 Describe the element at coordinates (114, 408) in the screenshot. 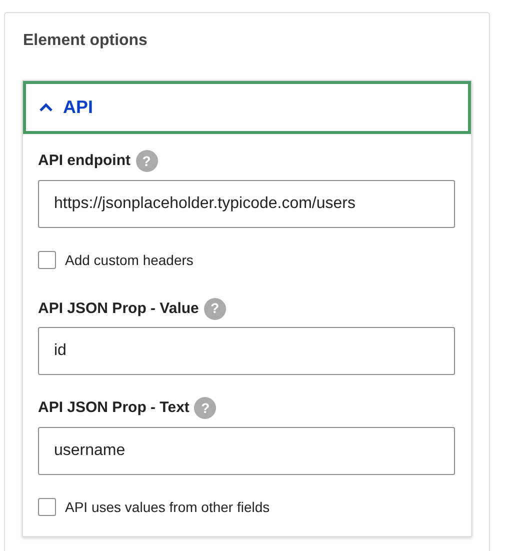

I see `field-label: API JSON Prop - Text` at that location.